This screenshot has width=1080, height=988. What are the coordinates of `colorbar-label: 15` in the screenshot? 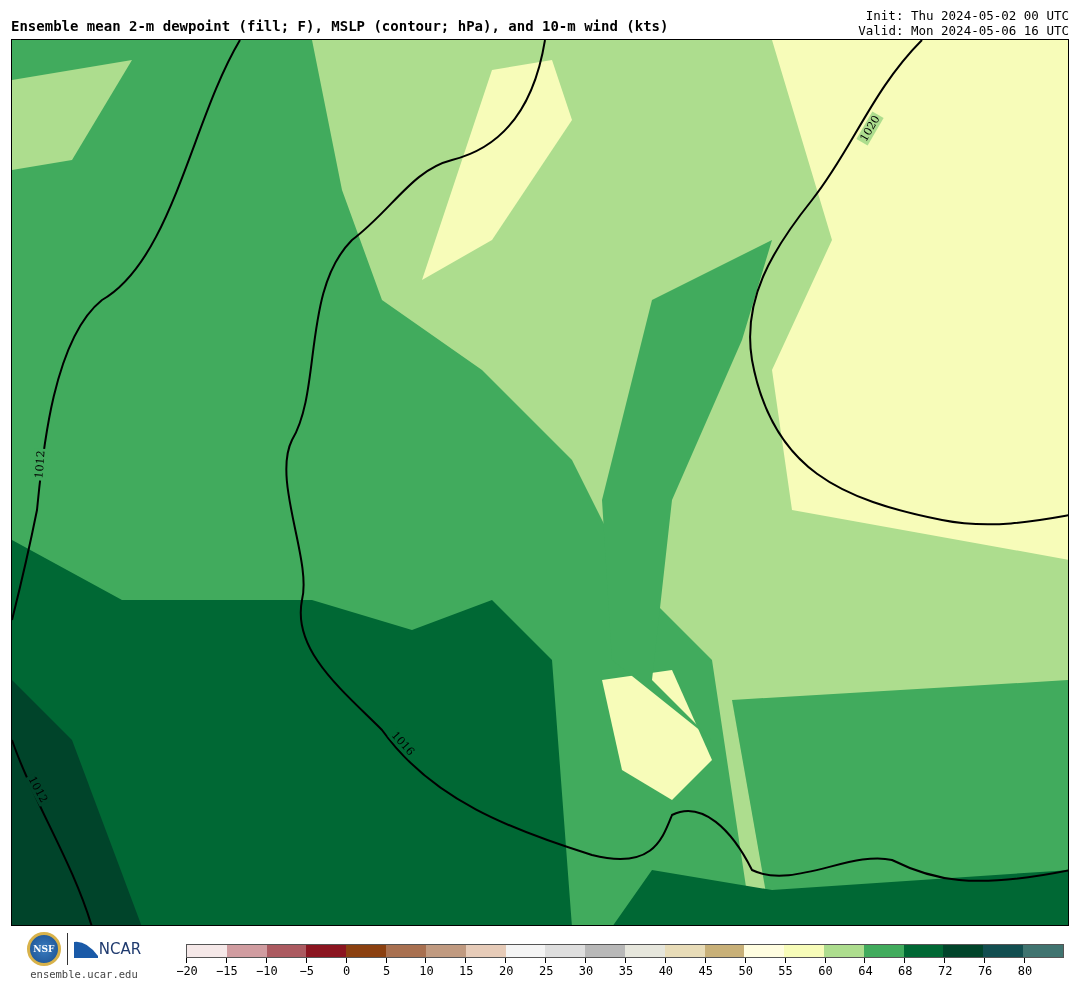 It's located at (466, 971).